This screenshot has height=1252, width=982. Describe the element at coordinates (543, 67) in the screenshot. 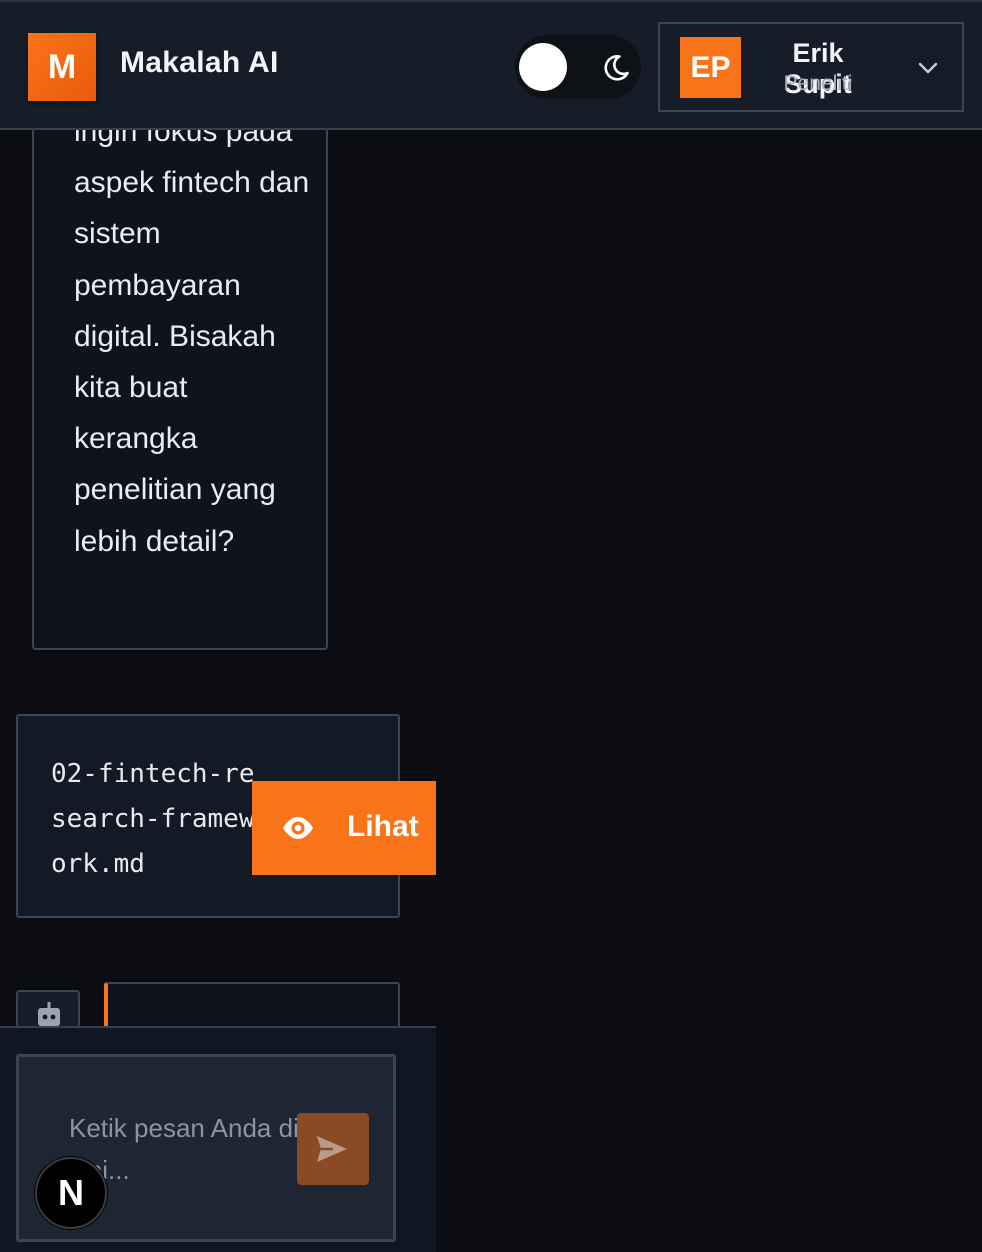

I see `toggle-knob` at that location.